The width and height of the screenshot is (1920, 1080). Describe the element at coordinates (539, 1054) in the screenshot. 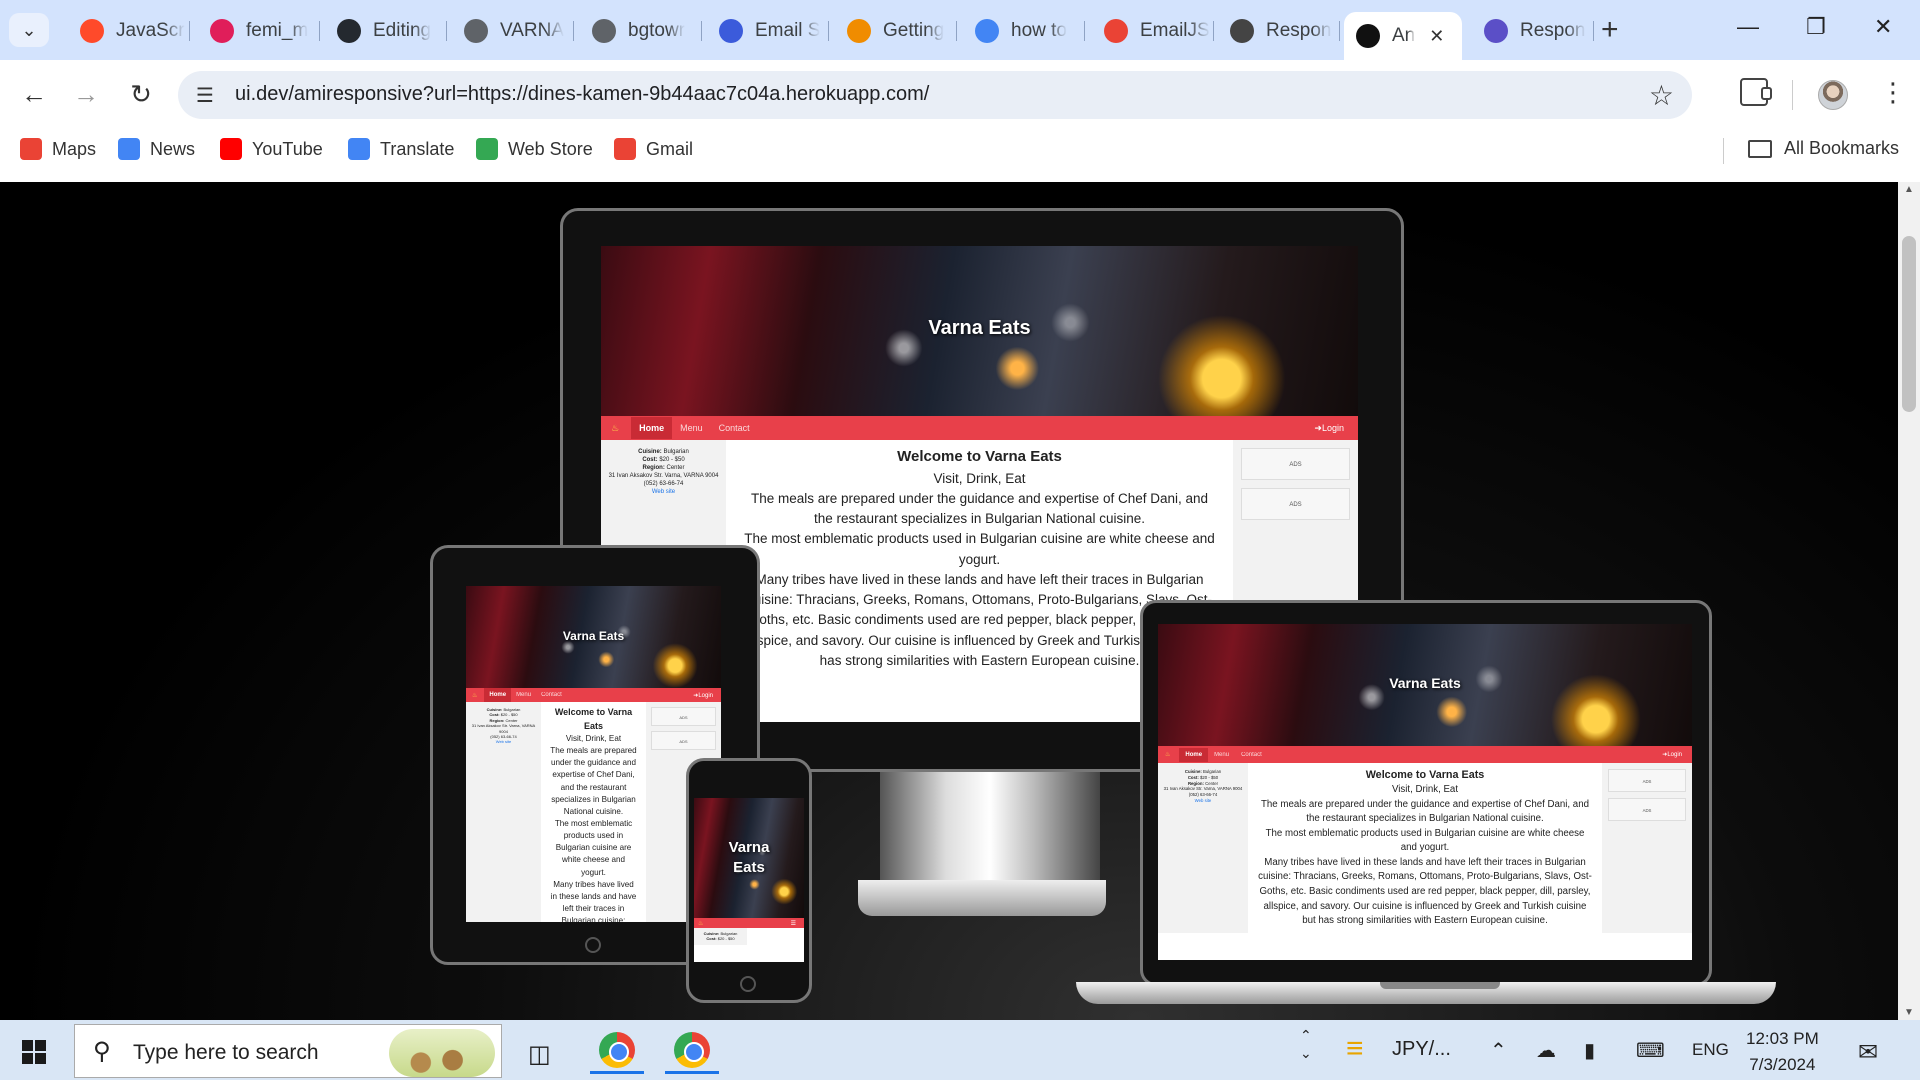

I see `task-view-icon: ◫` at that location.